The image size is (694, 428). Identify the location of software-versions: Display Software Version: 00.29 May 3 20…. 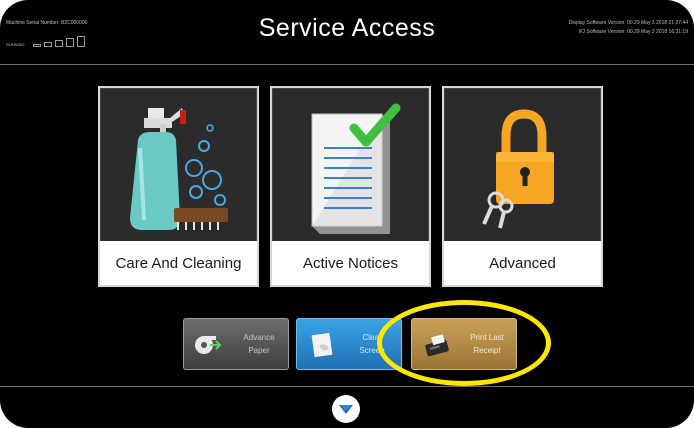
(628, 28).